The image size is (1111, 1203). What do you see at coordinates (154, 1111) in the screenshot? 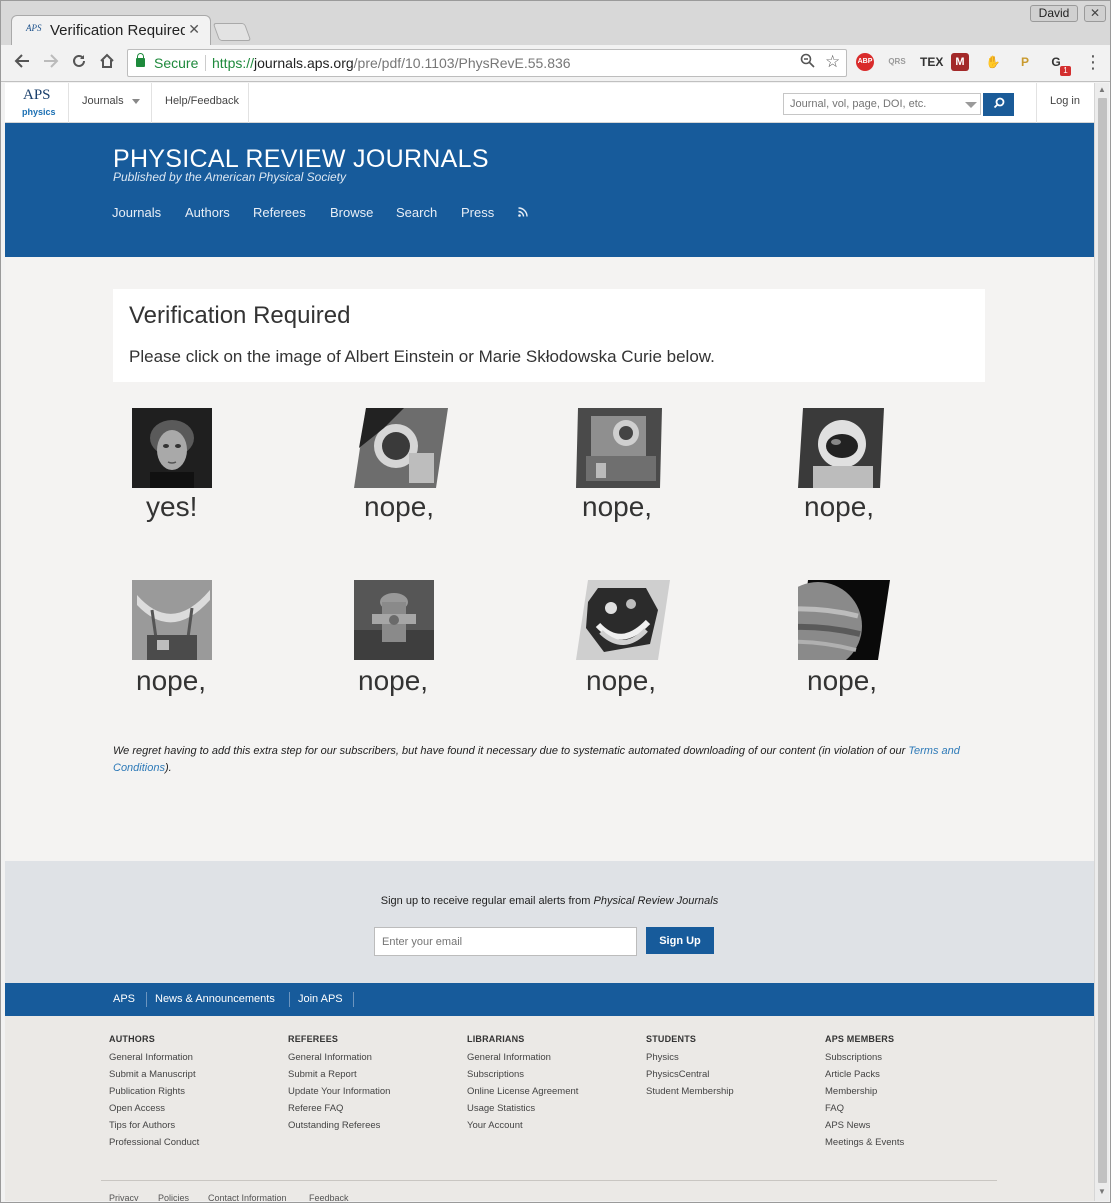
I see `footer-link: Open Access` at bounding box center [154, 1111].